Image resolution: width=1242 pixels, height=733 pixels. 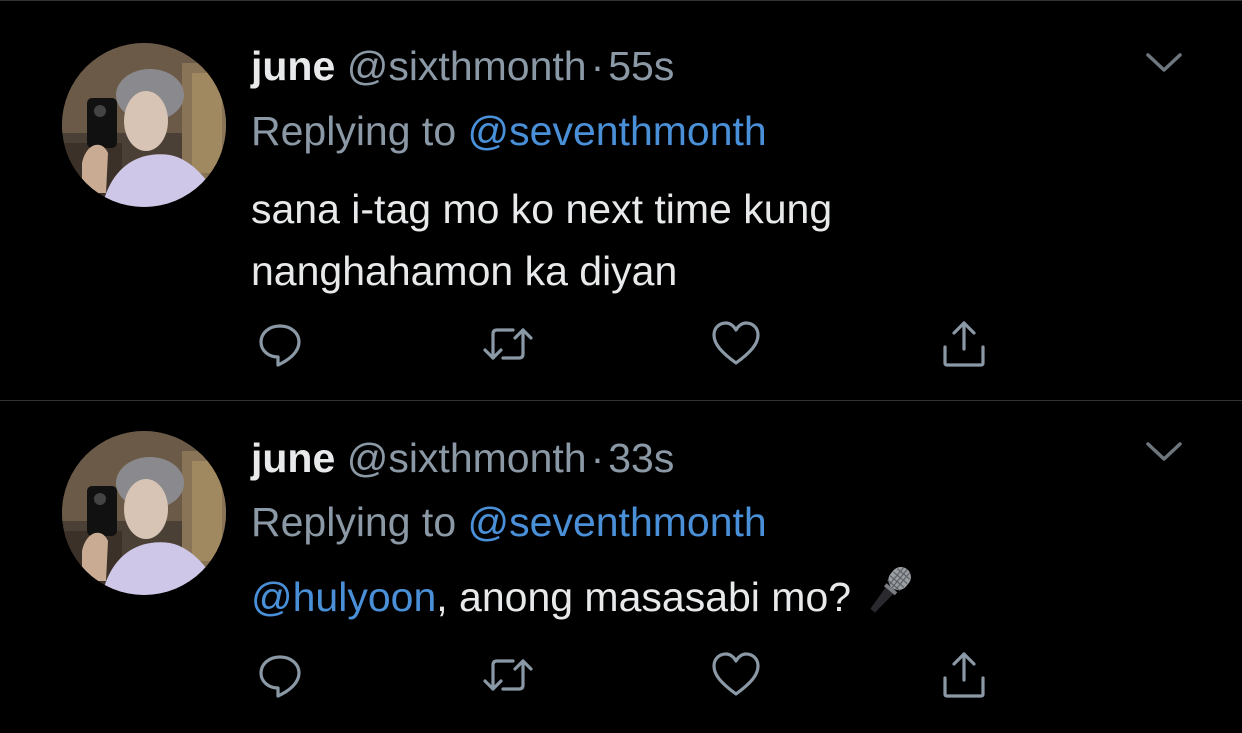 I want to click on tweet-header: june @sixthmonth·55s, so click(x=462, y=66).